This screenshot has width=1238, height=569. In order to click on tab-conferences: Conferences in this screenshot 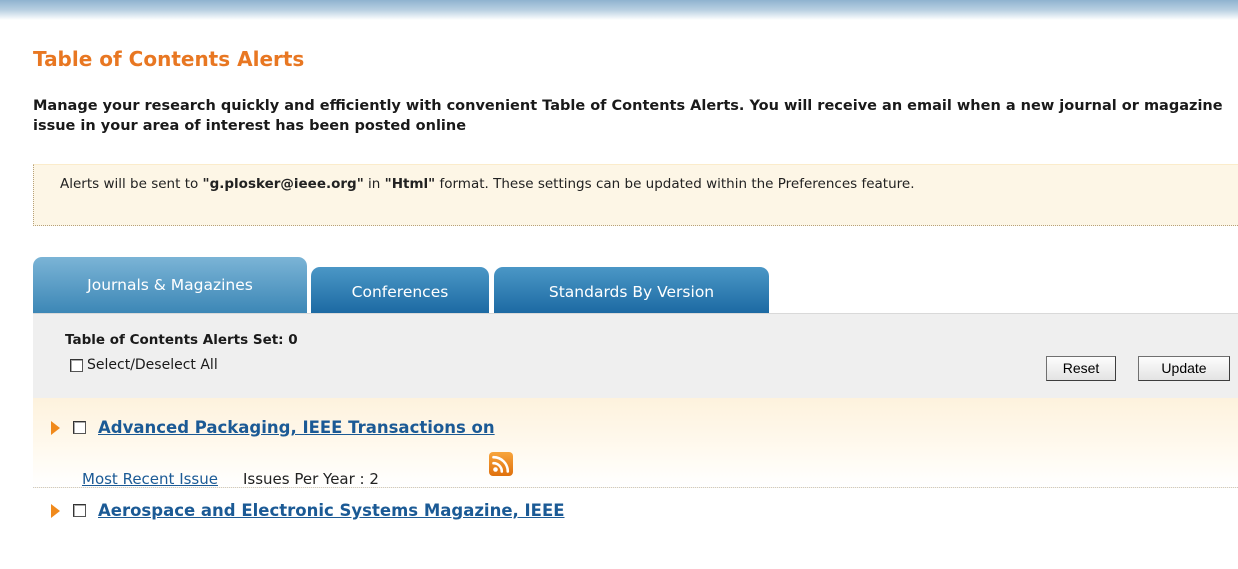, I will do `click(400, 290)`.